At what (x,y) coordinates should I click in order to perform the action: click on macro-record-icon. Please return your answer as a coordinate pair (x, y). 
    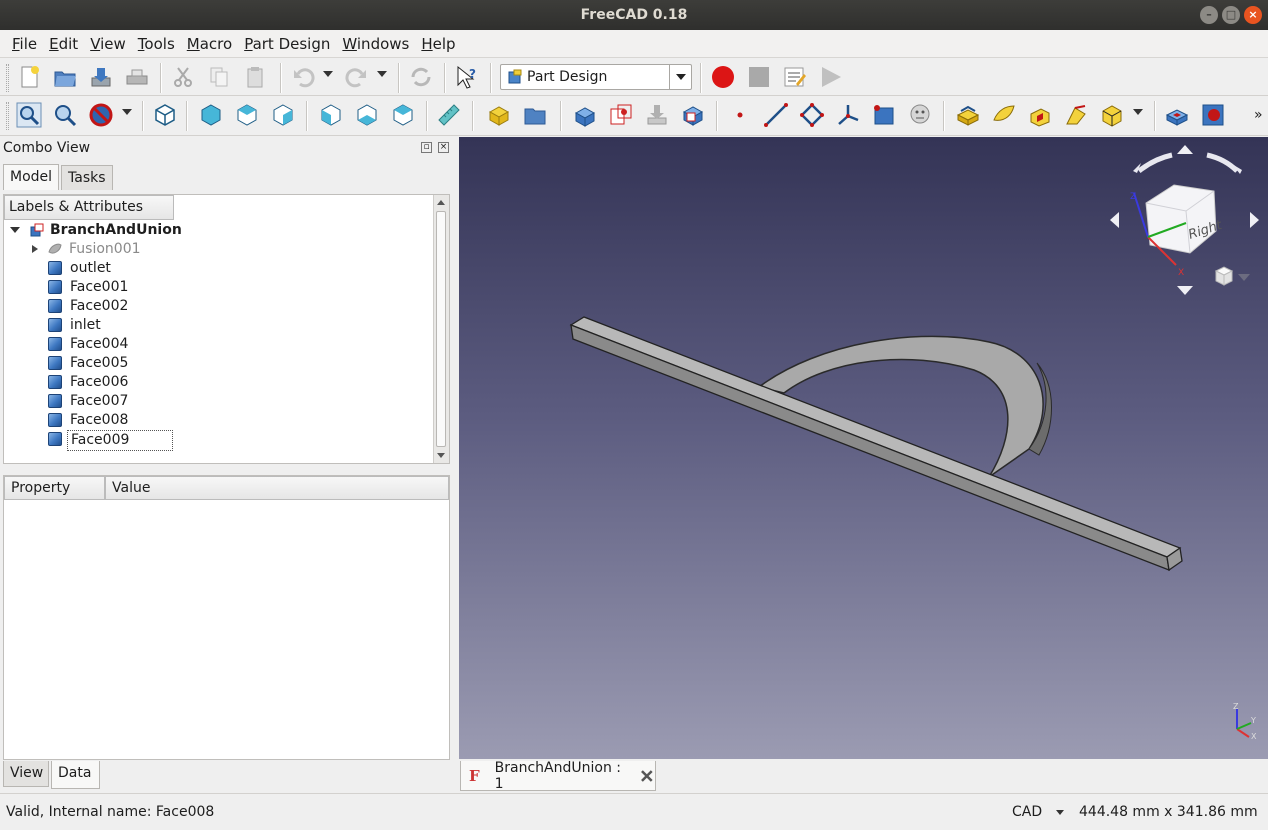
    Looking at the image, I should click on (723, 77).